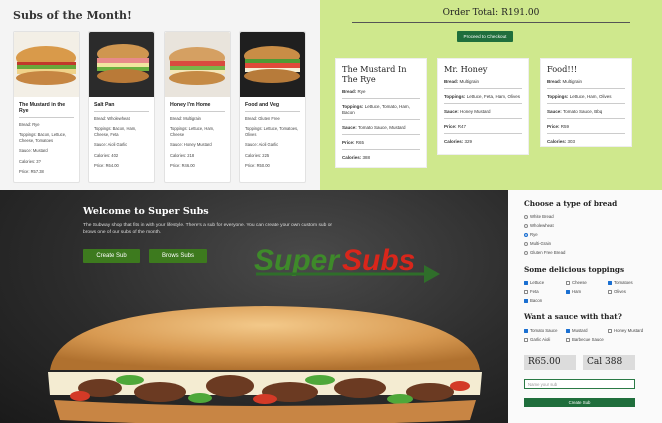 The image size is (662, 423). What do you see at coordinates (539, 225) in the screenshot?
I see `bread-option-wholewheat: Wholewheat` at bounding box center [539, 225].